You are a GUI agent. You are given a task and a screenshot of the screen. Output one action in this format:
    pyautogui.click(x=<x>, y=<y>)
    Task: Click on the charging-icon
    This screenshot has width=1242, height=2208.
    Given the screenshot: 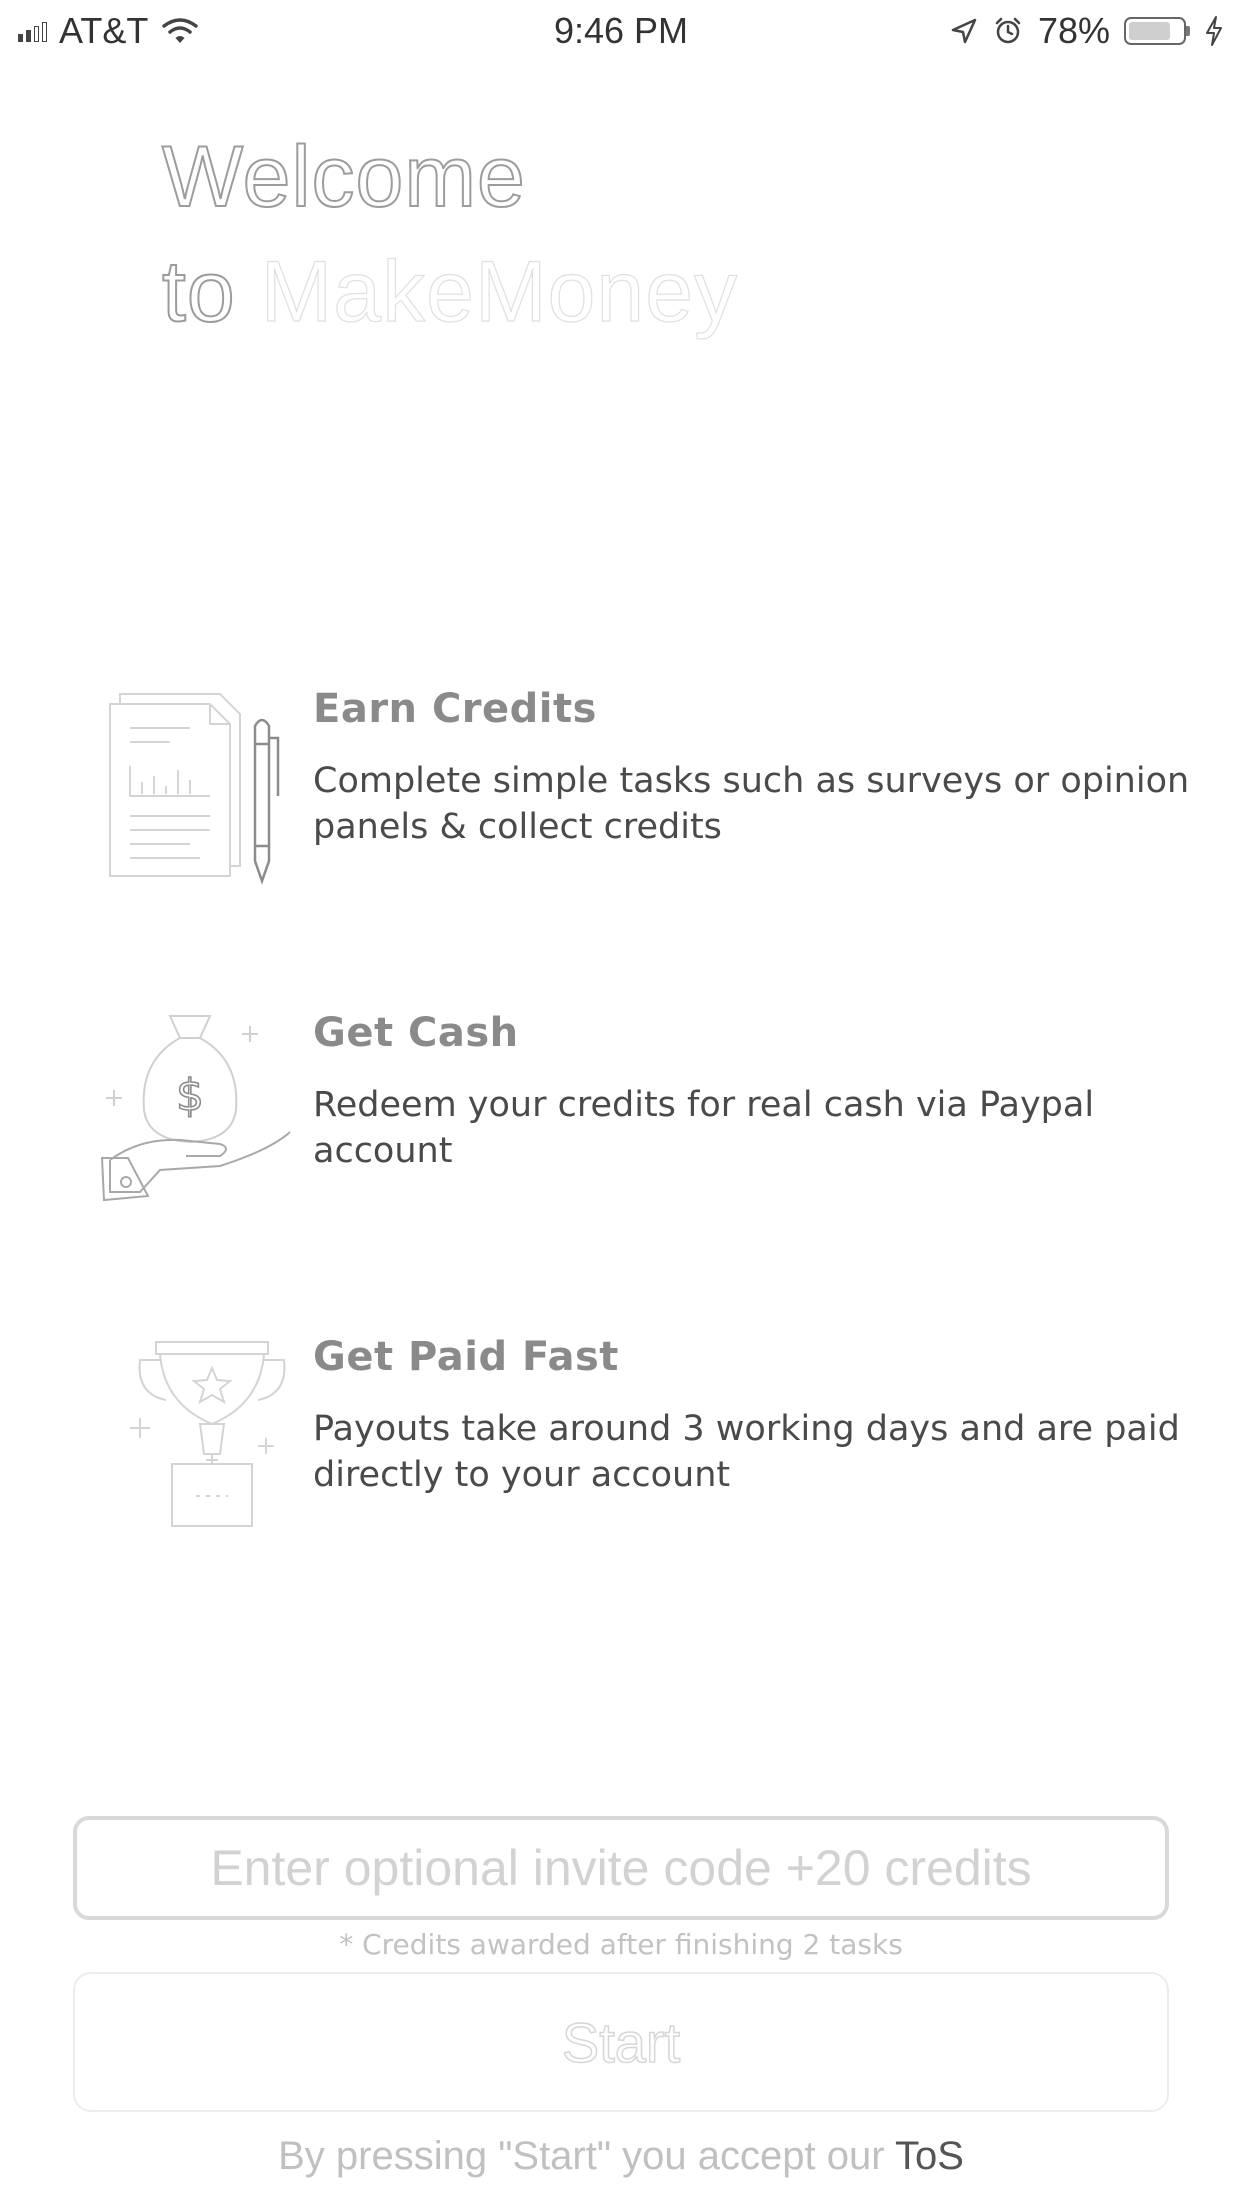 What is the action you would take?
    pyautogui.click(x=1214, y=31)
    